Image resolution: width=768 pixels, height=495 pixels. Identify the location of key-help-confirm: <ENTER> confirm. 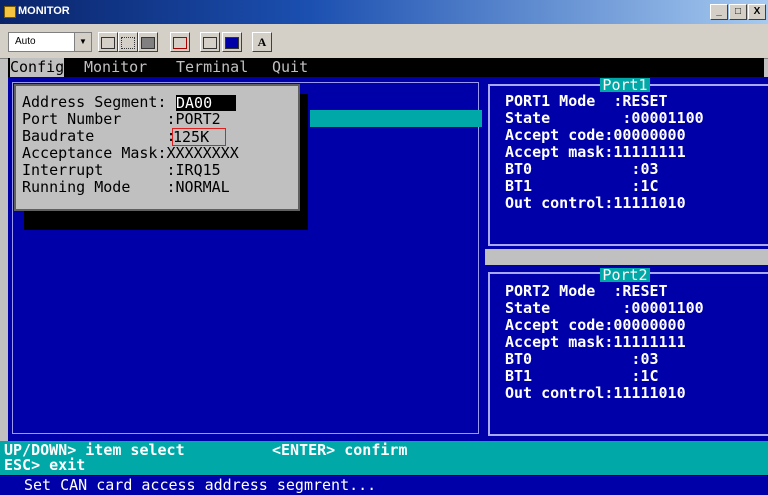
(340, 450).